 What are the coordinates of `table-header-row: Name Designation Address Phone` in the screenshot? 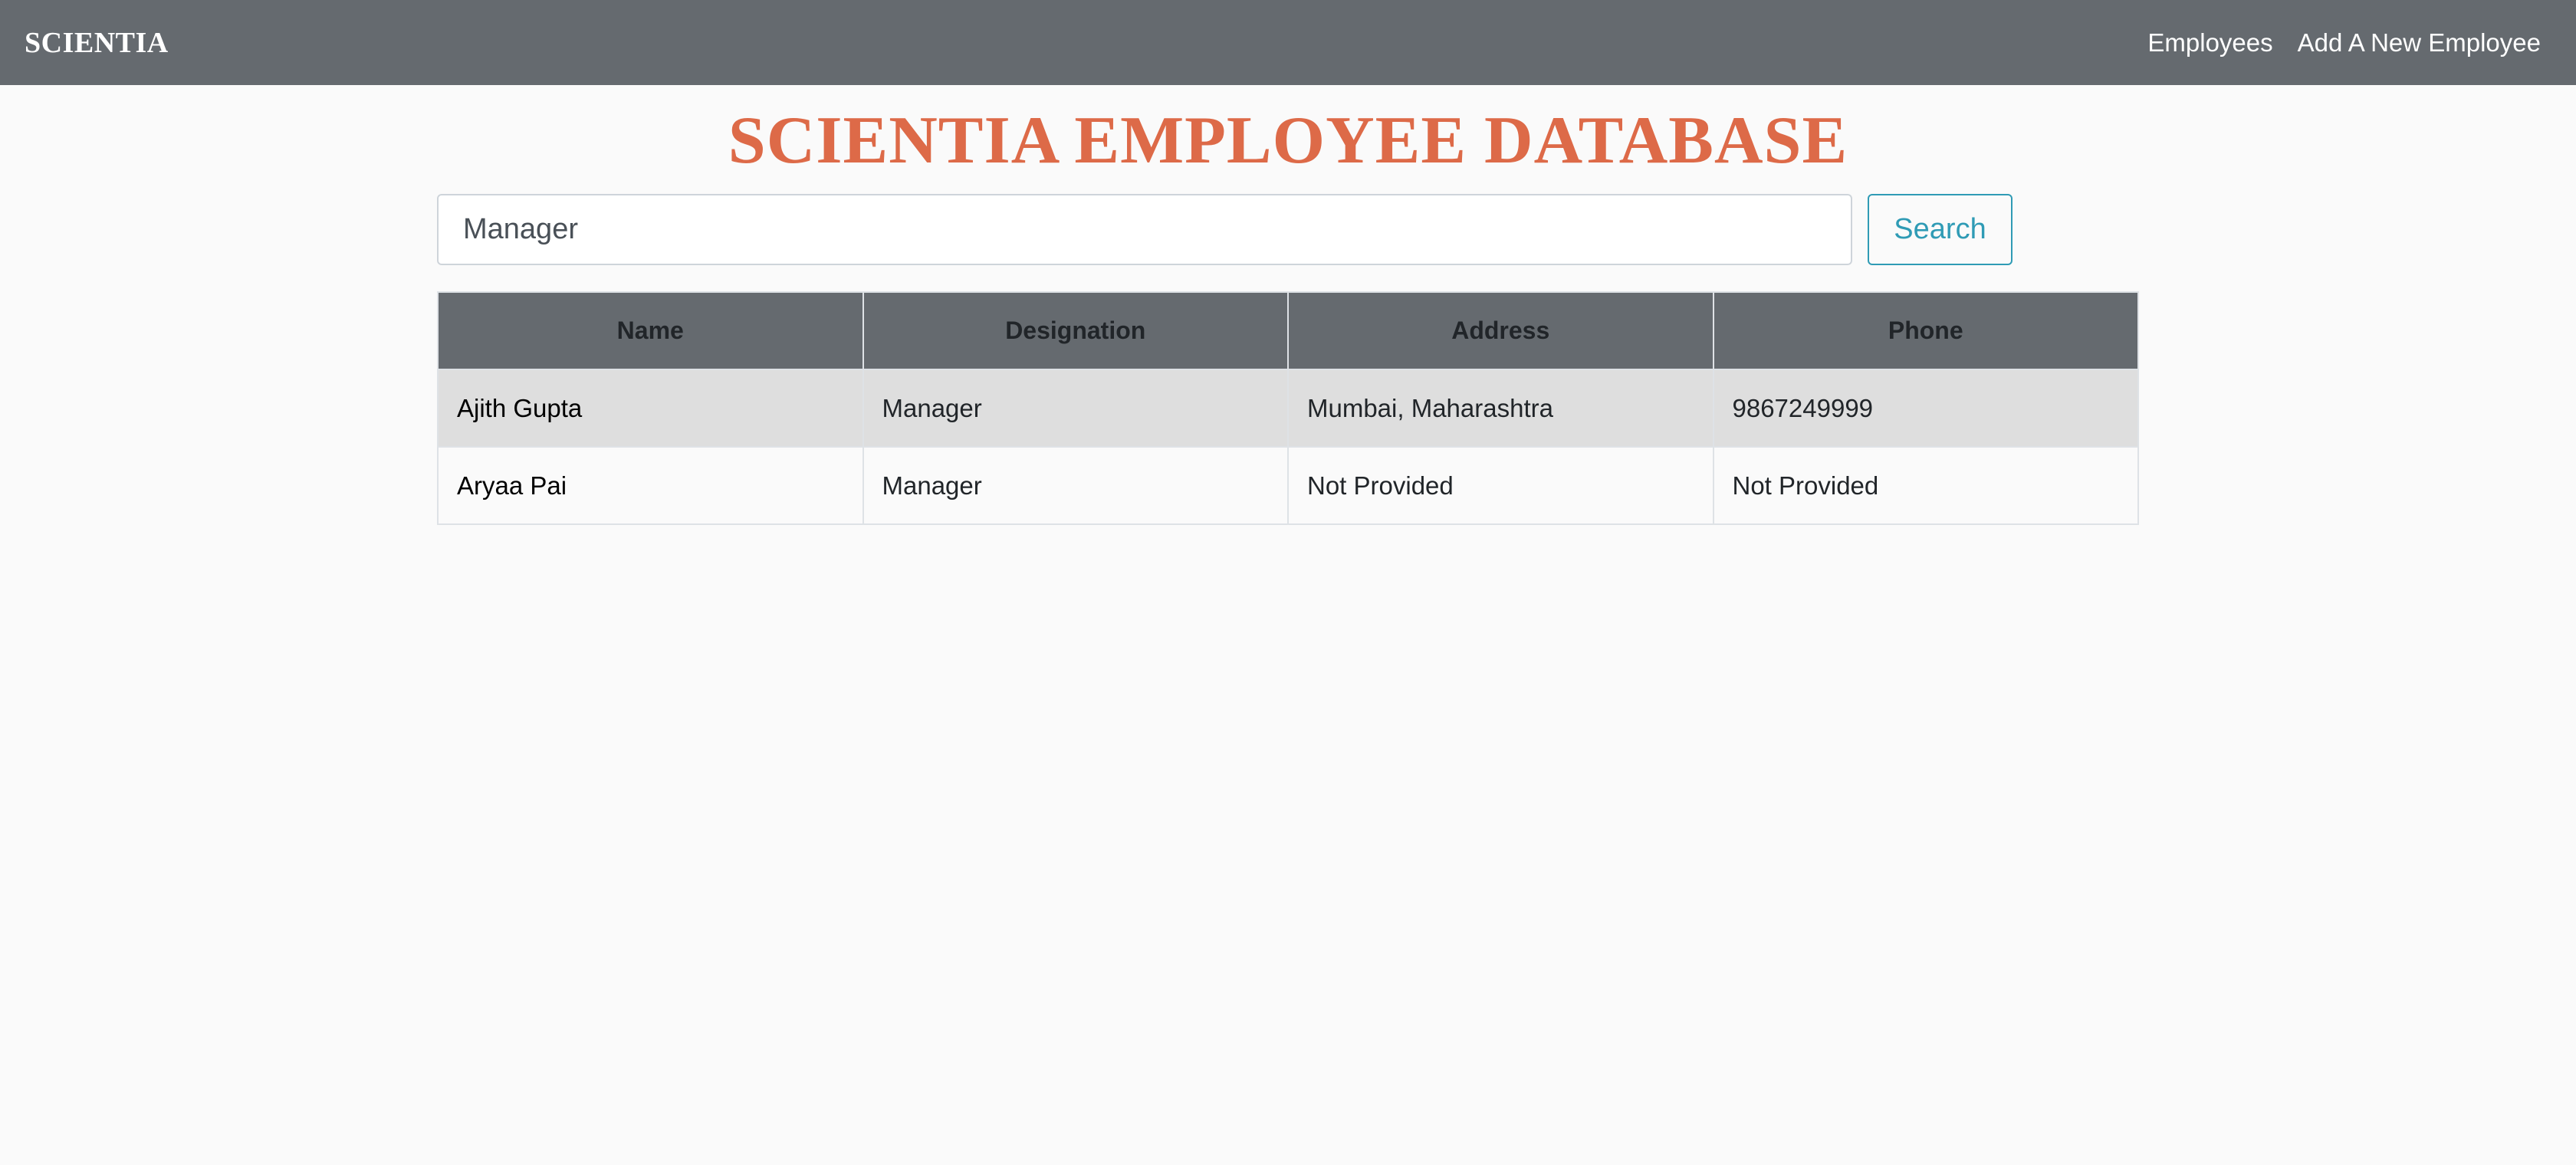 It's located at (1288, 330).